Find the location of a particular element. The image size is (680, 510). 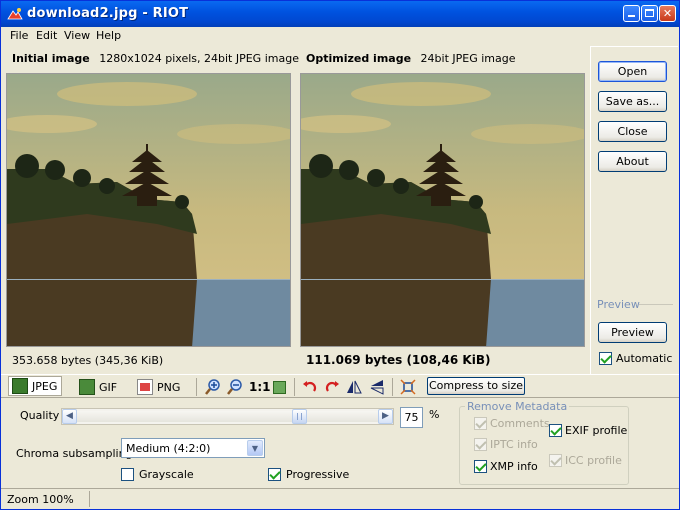

maximize-button is located at coordinates (649, 13).